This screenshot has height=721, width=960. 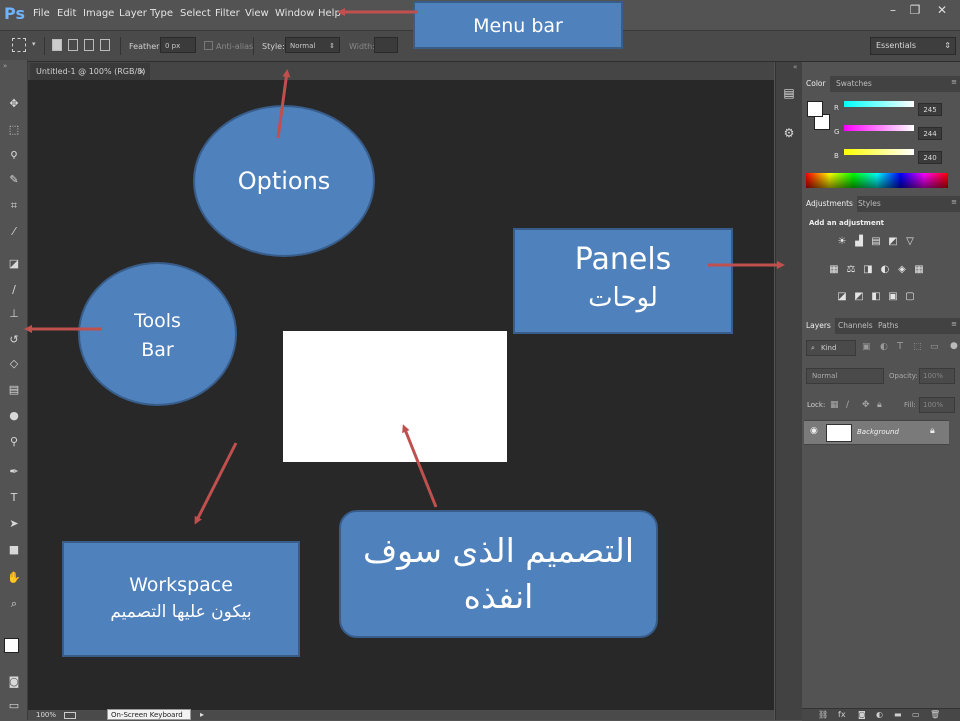 I want to click on menu-help: Help, so click(x=329, y=13).